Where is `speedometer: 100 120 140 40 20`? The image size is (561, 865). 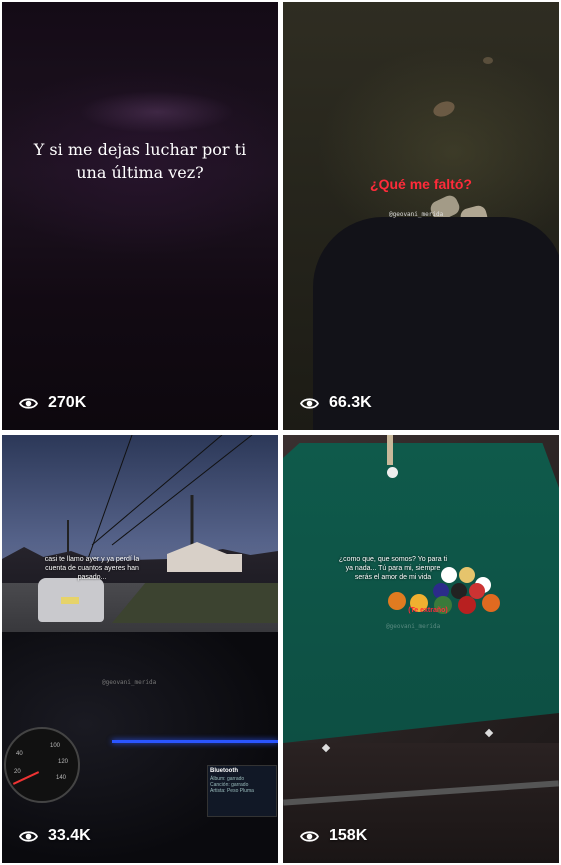
speedometer: 100 120 140 40 20 is located at coordinates (42, 765).